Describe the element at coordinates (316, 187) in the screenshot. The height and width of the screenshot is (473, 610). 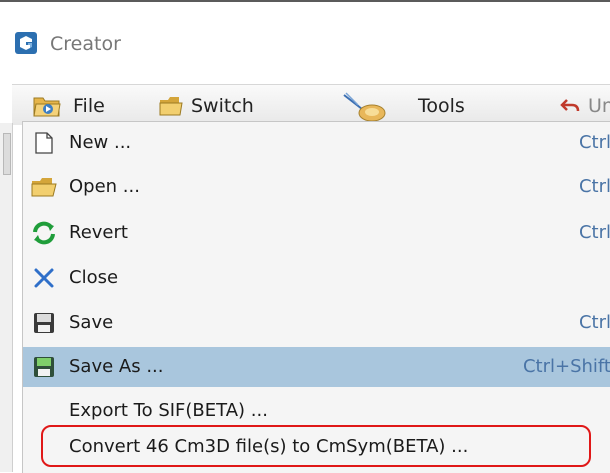
I see `menu-item-open: Open ... Ctrl` at that location.